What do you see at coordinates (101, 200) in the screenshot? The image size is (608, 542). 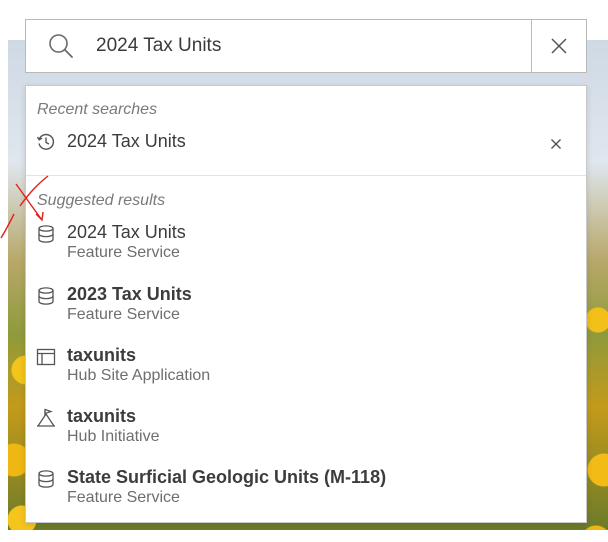 I see `suggested-results-heading: Suggested results` at bounding box center [101, 200].